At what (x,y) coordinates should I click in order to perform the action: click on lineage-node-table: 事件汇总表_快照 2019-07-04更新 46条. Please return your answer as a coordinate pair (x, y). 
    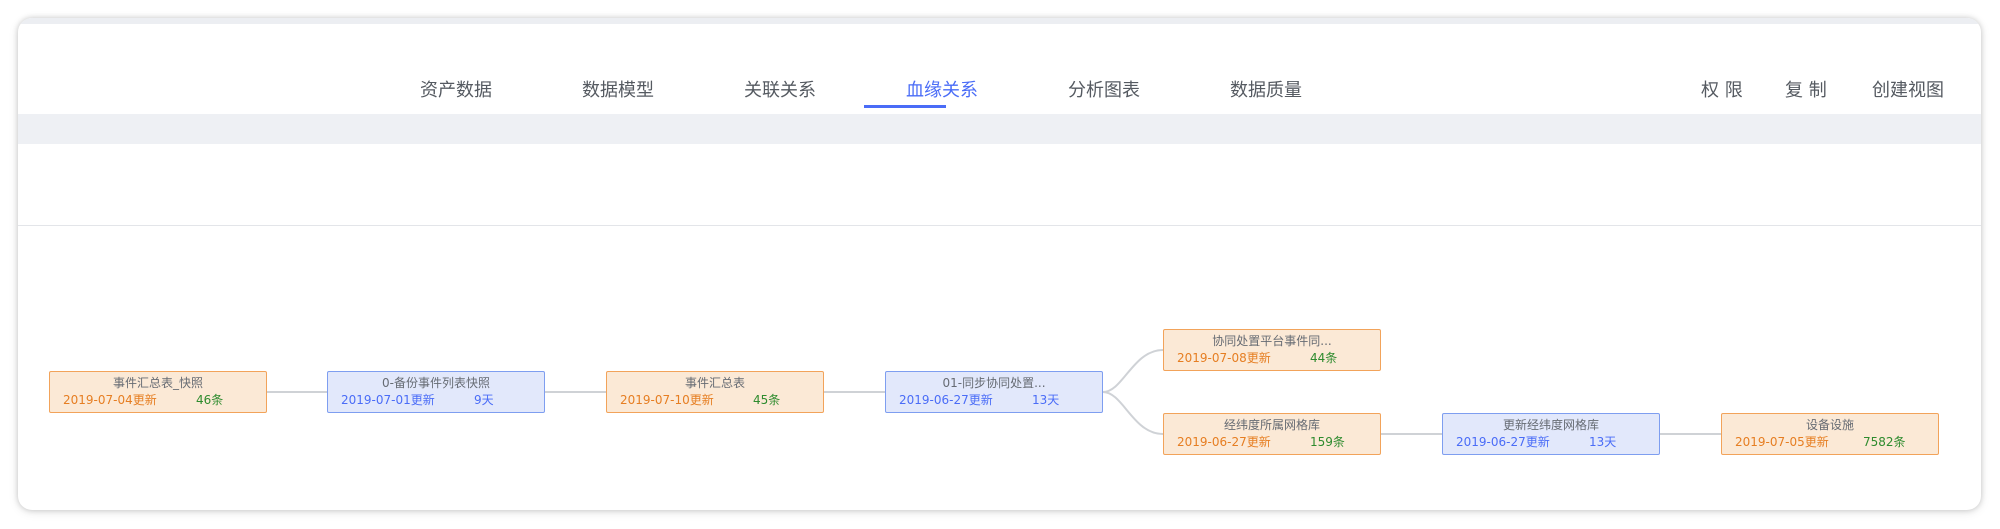
    Looking at the image, I should click on (158, 392).